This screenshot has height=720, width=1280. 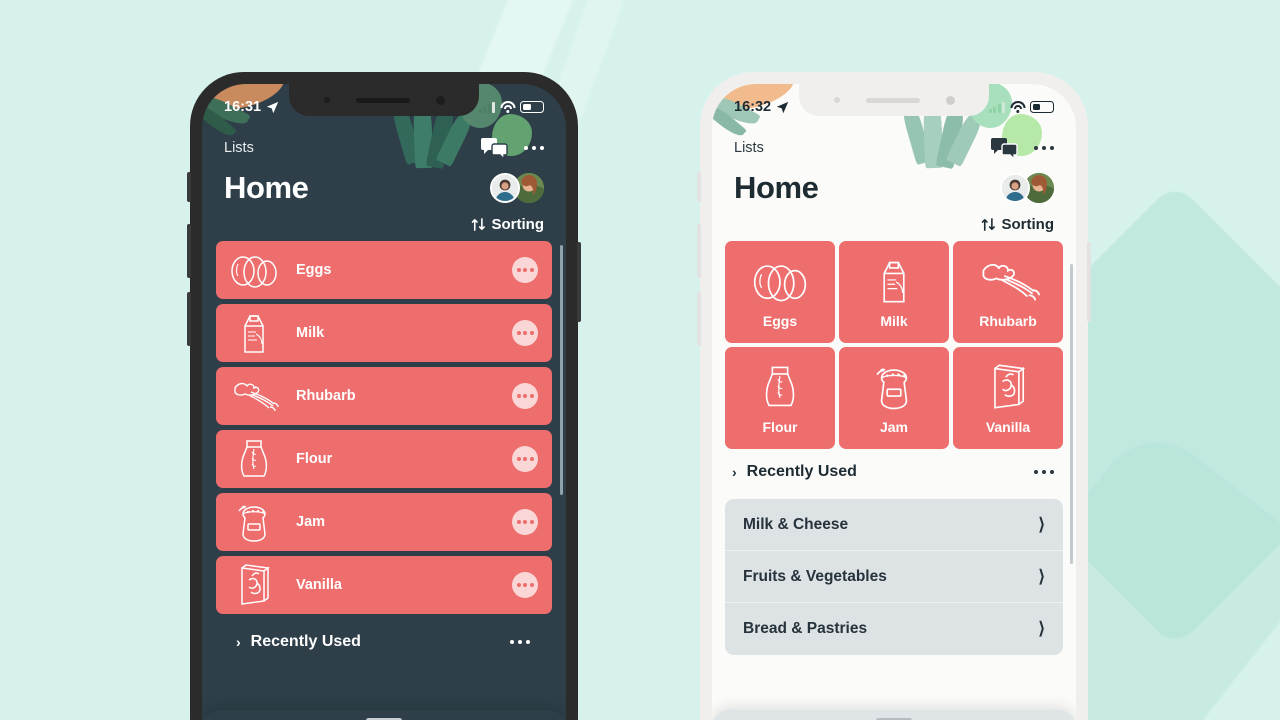 What do you see at coordinates (1028, 224) in the screenshot?
I see `sorting-label: Sorting` at bounding box center [1028, 224].